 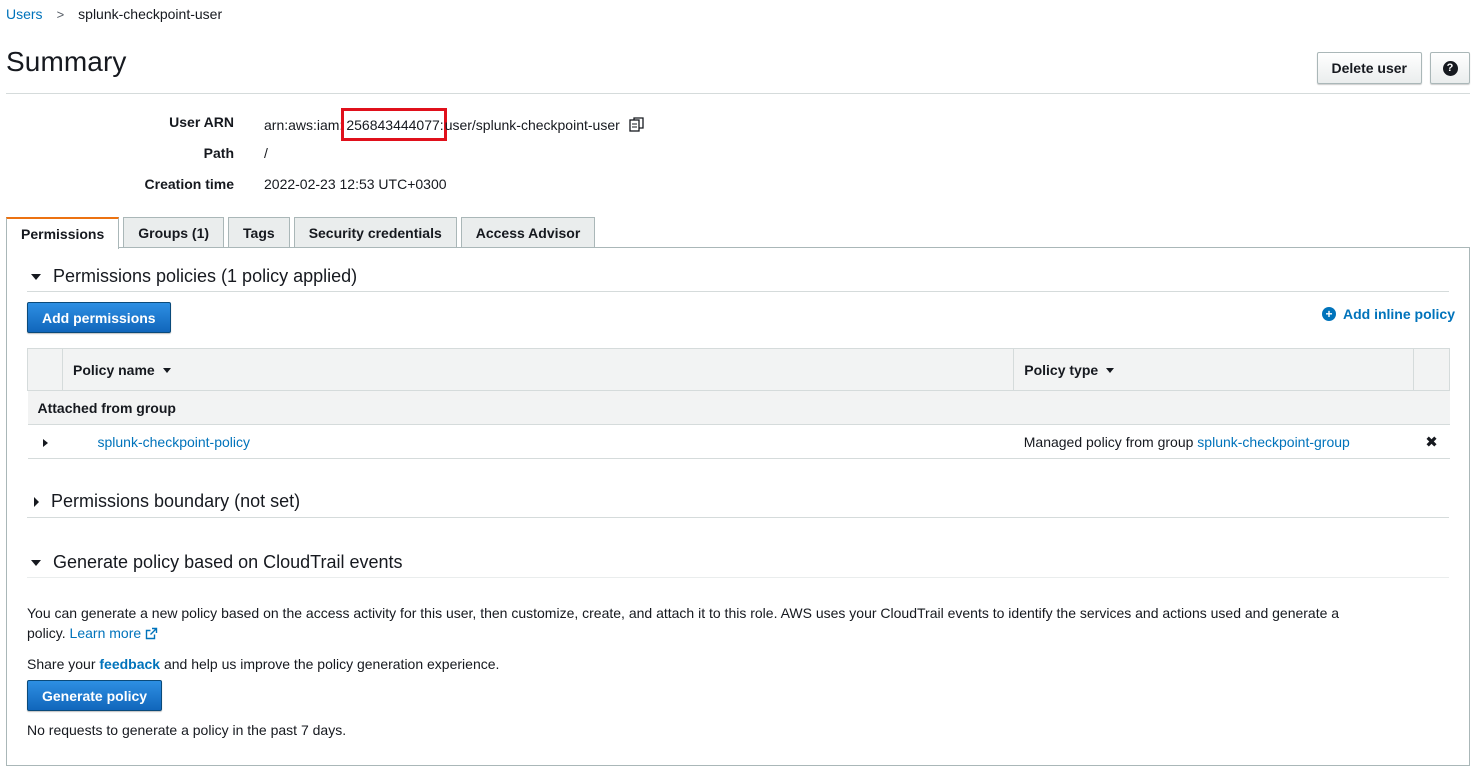 I want to click on header-actions: Delete user ?, so click(x=1393, y=68).